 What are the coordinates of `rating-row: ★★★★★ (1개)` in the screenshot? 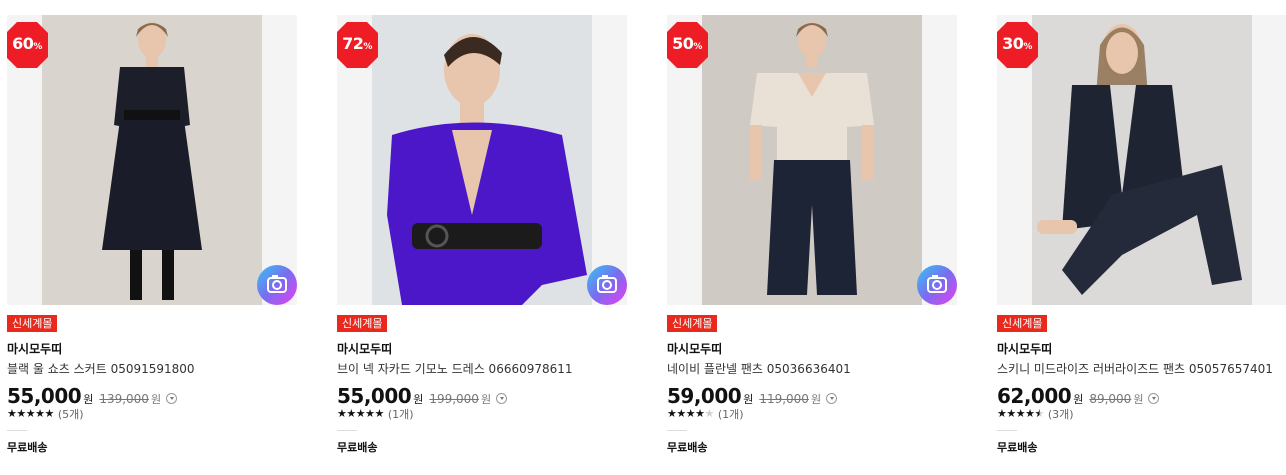 It's located at (705, 414).